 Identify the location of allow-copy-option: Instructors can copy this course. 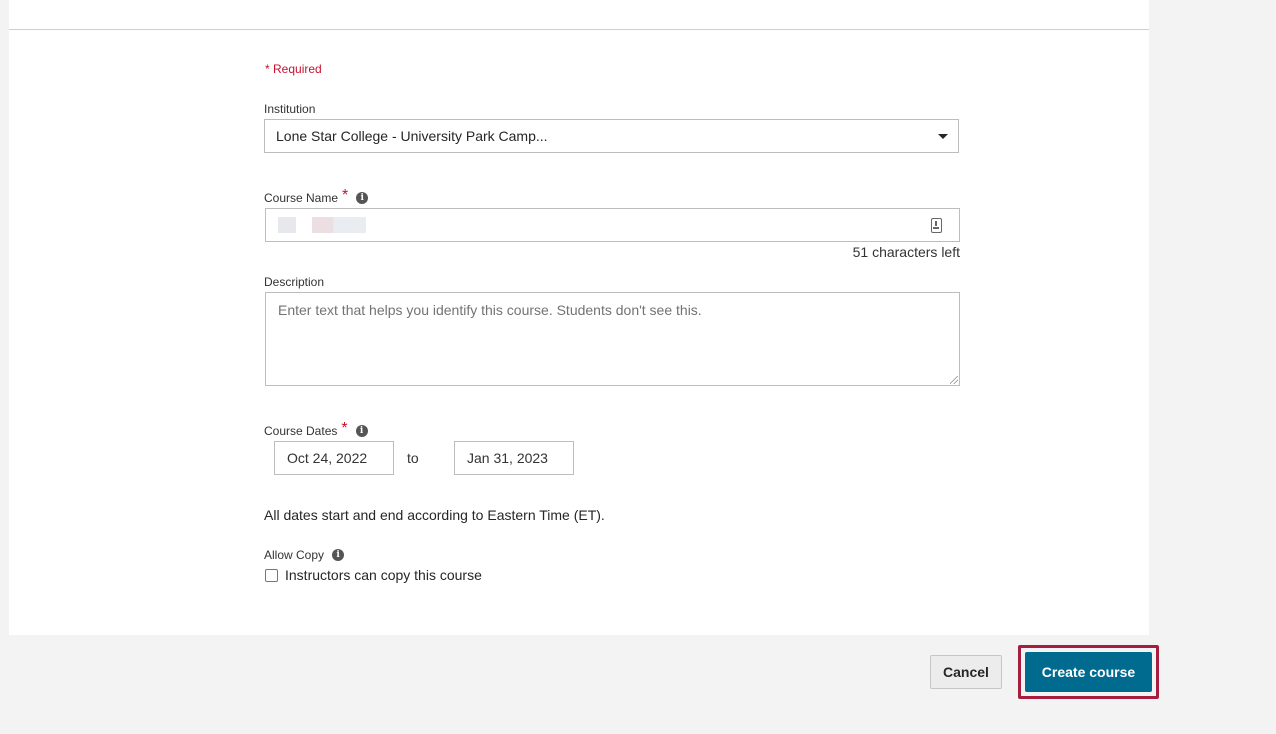
(373, 575).